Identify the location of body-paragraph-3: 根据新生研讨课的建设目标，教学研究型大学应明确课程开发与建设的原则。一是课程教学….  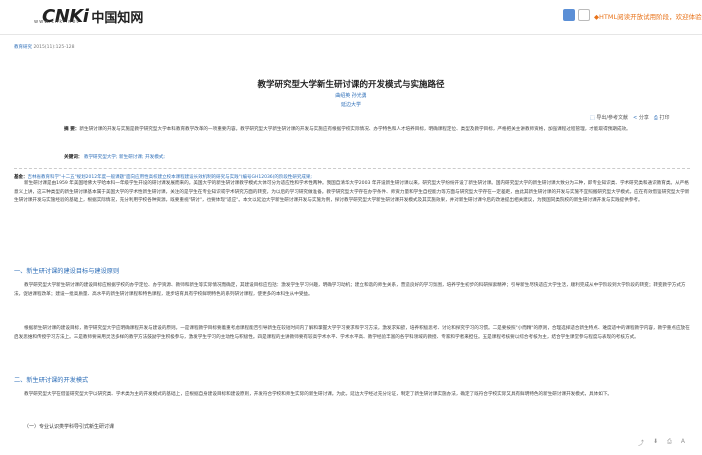
(352, 333).